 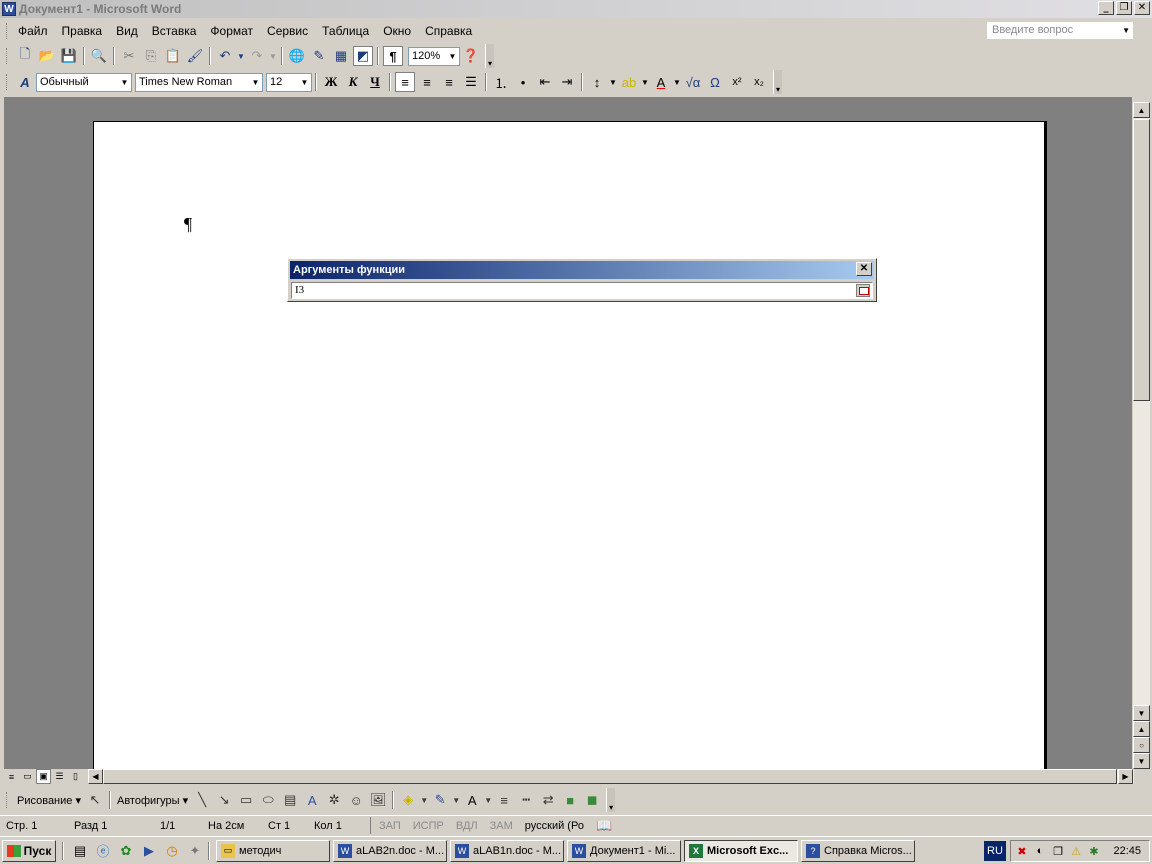 What do you see at coordinates (82, 31) in the screenshot?
I see `menu-edit: Правка` at bounding box center [82, 31].